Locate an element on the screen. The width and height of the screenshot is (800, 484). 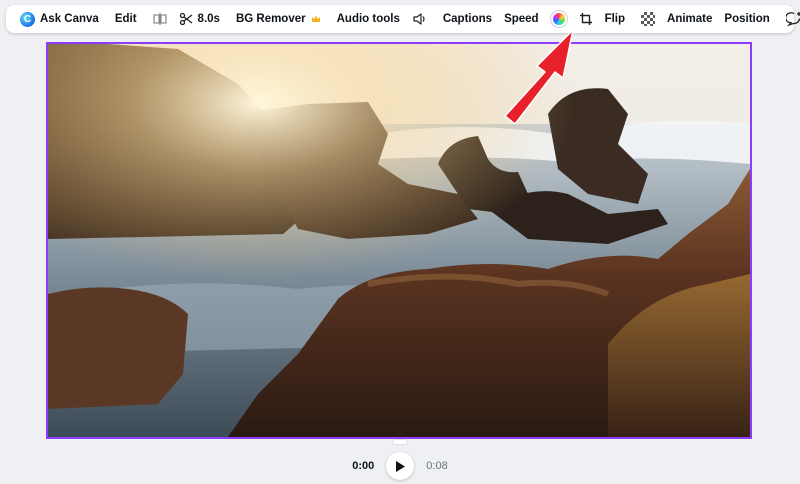
total-time: 0:08 is located at coordinates (437, 466).